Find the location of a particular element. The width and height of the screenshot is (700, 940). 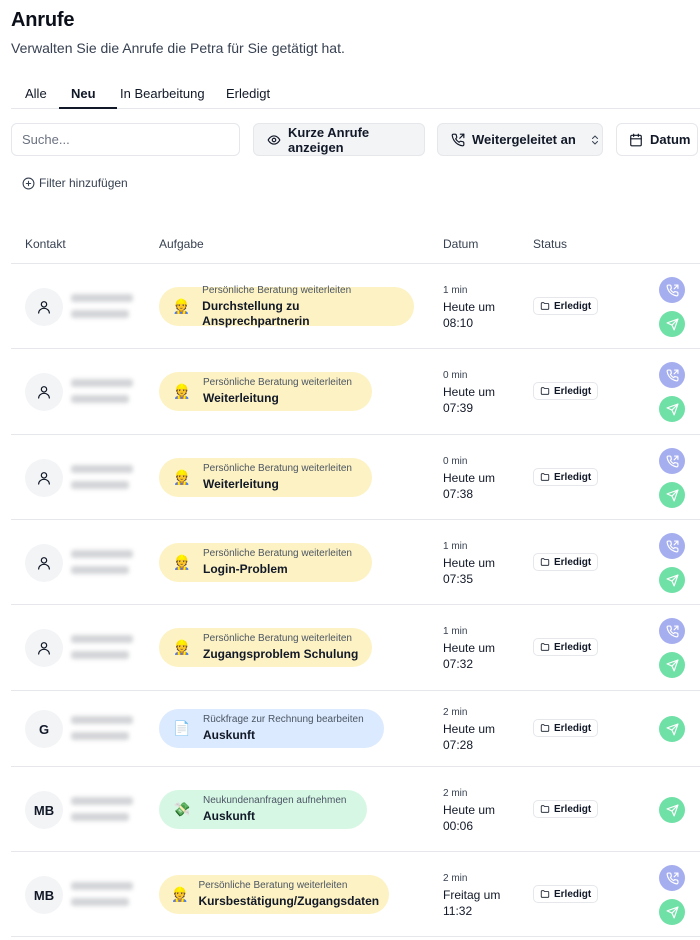

call-date-time: 11:32 is located at coordinates (458, 911).